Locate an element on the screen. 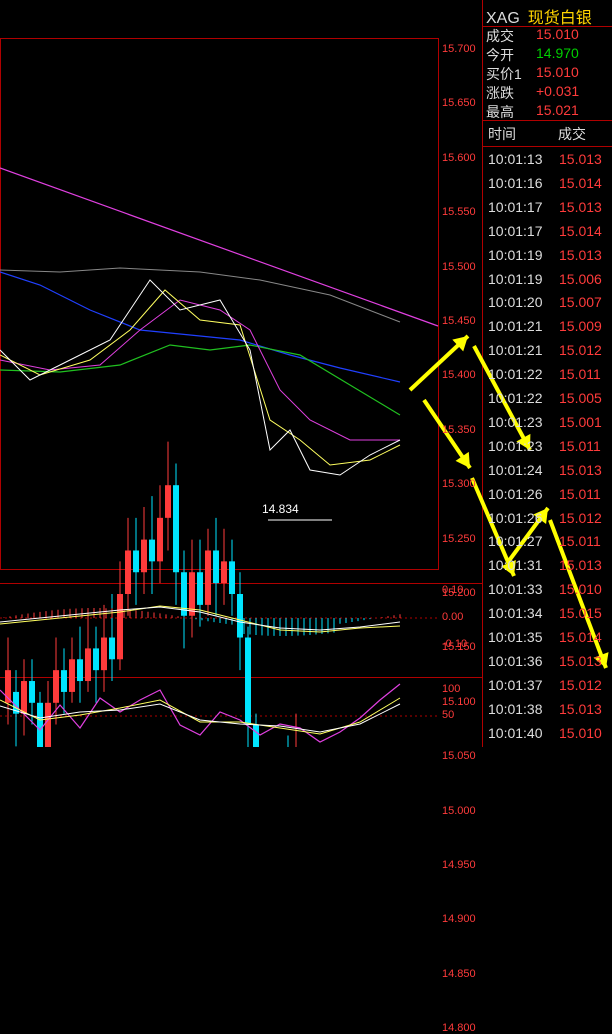  ma-magenta-line is located at coordinates (200, 370).